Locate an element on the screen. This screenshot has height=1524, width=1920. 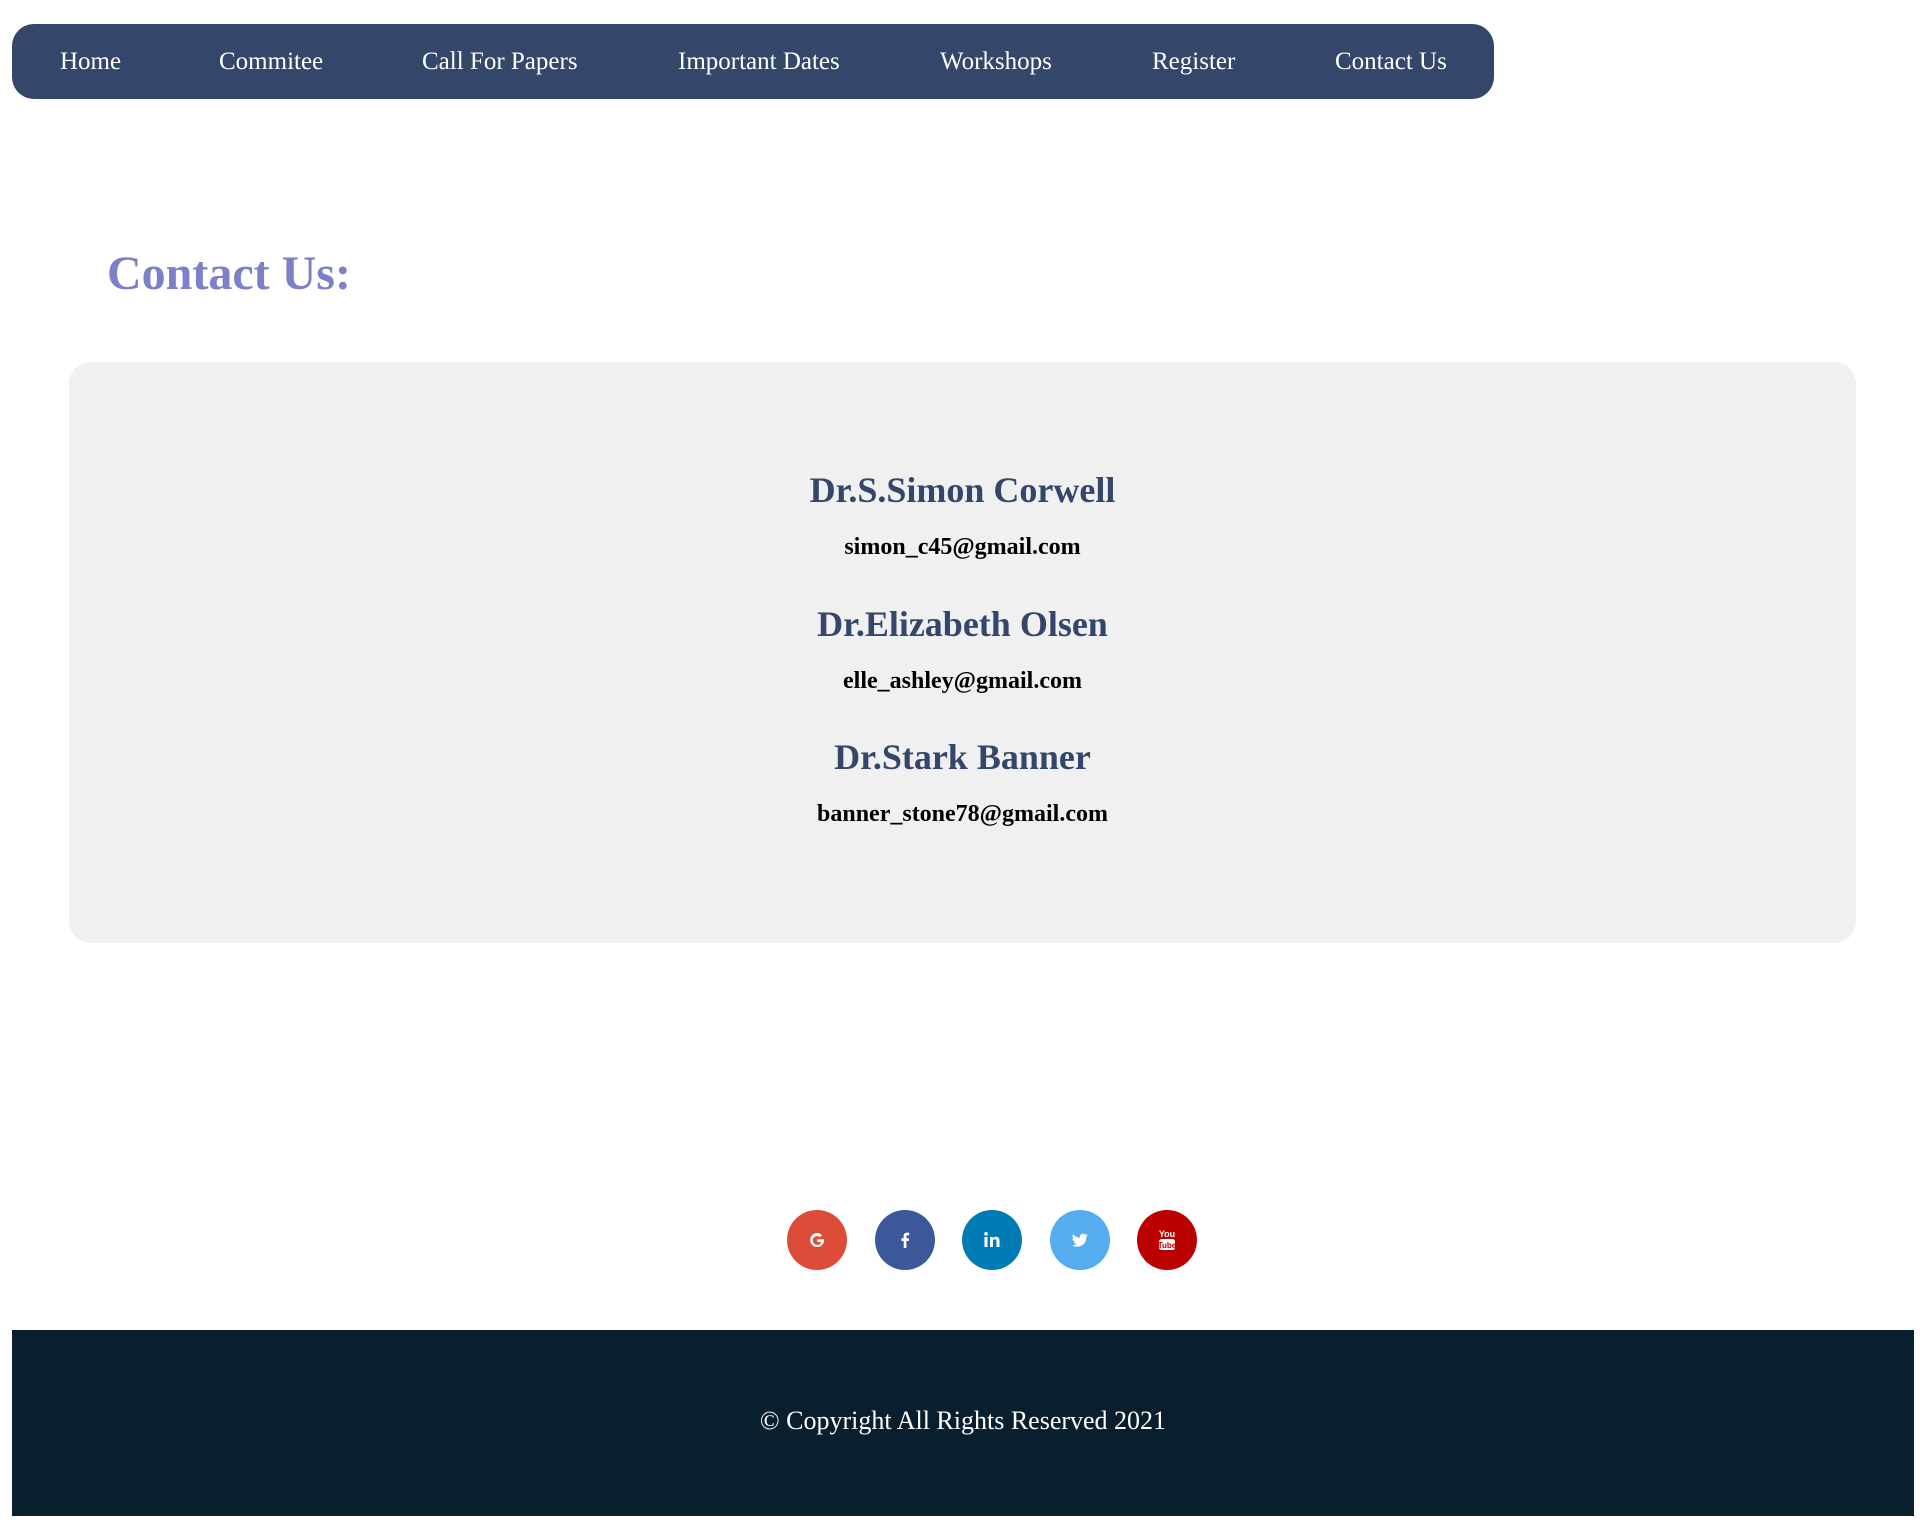
youtube-icon: You Tube is located at coordinates (1167, 1239).